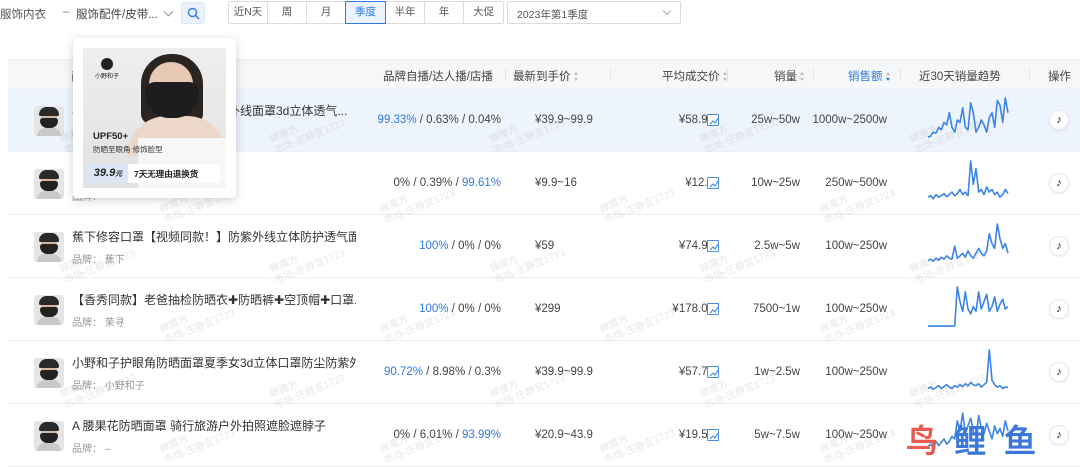  What do you see at coordinates (695, 76) in the screenshot?
I see `column-header-avg-price: 平均成交价` at bounding box center [695, 76].